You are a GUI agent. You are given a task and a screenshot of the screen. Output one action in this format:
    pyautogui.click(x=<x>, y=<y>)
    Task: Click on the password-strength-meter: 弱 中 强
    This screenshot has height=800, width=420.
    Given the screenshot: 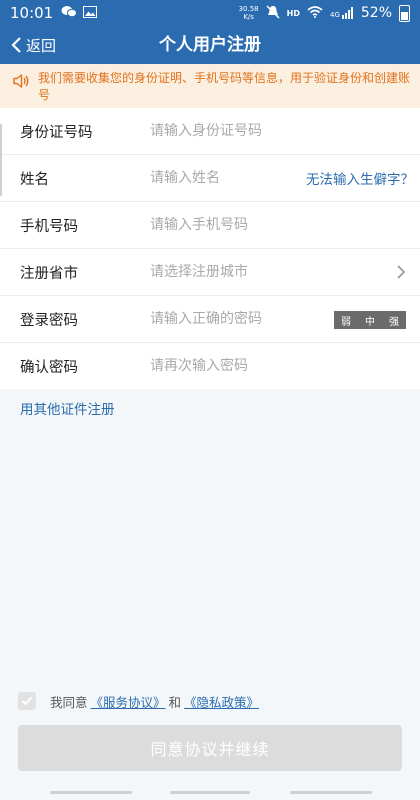 What is the action you would take?
    pyautogui.click(x=370, y=320)
    